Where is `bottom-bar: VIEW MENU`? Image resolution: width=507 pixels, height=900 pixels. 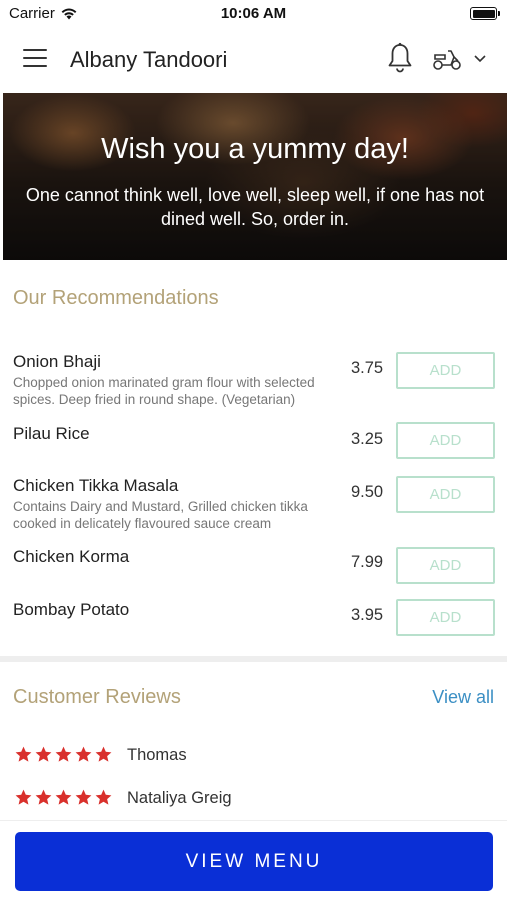 bottom-bar: VIEW MENU is located at coordinates (253, 860).